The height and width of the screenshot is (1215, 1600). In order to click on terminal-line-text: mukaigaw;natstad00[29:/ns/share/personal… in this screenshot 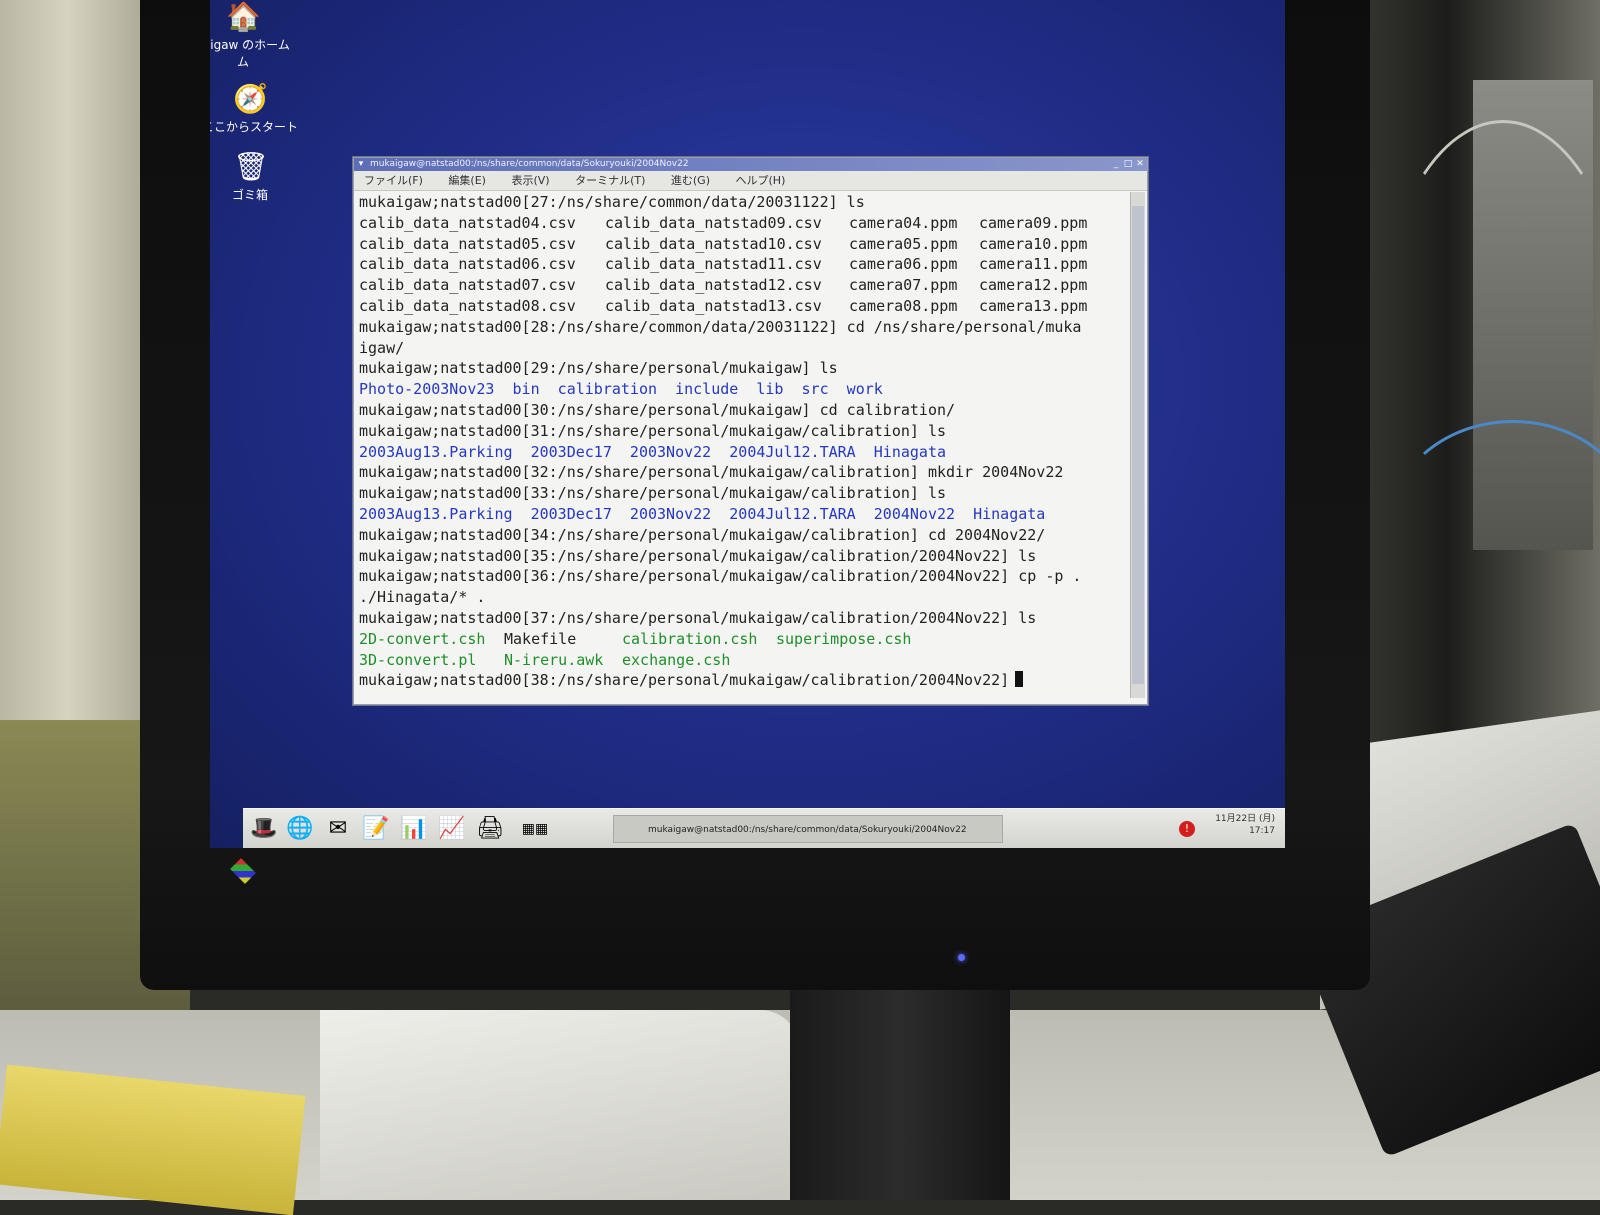, I will do `click(598, 368)`.